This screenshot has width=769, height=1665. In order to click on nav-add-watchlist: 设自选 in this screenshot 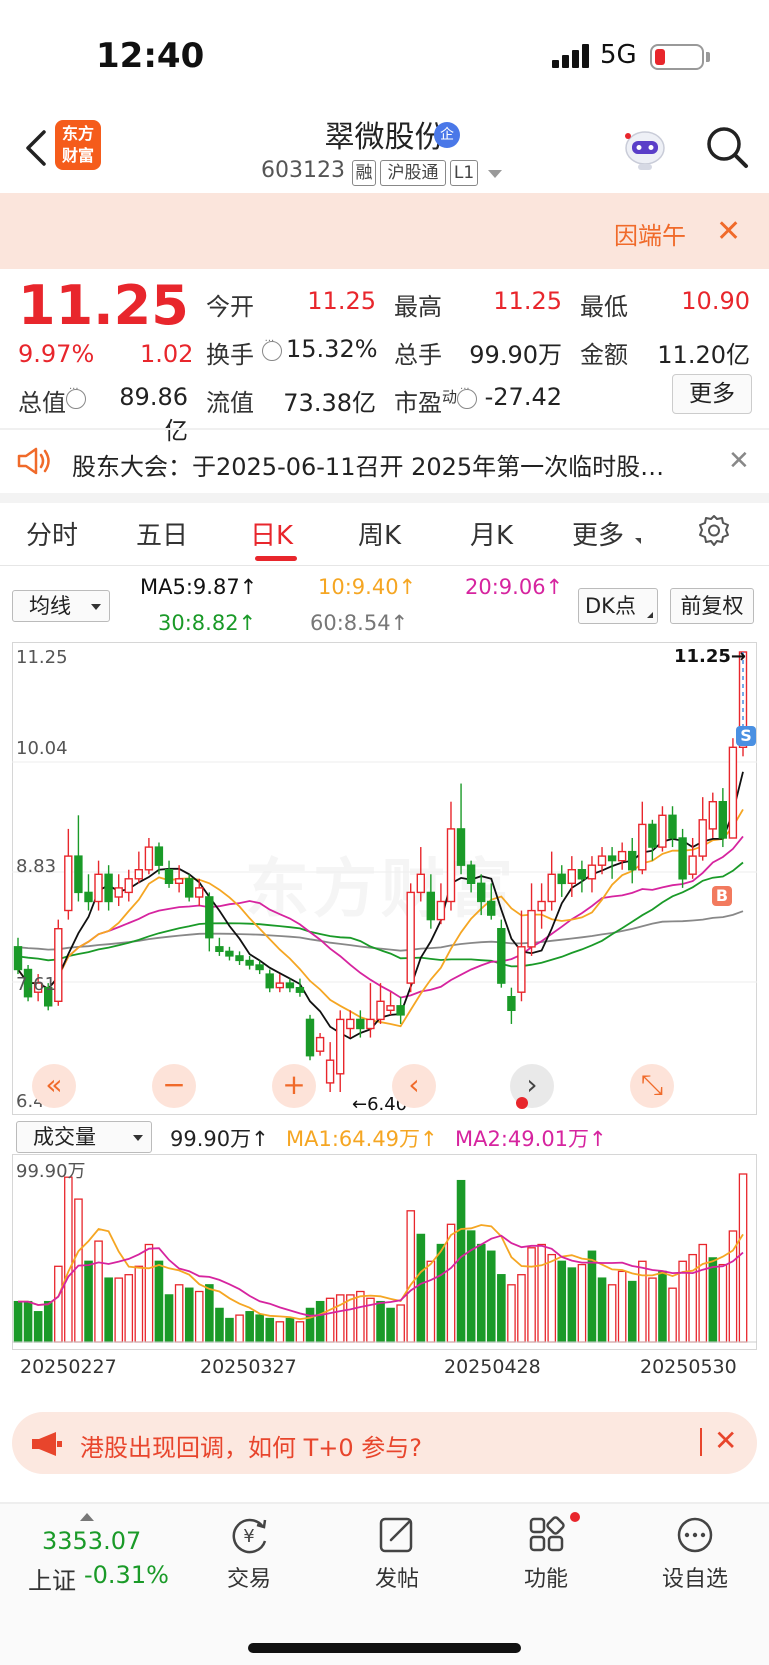, I will do `click(695, 1554)`.